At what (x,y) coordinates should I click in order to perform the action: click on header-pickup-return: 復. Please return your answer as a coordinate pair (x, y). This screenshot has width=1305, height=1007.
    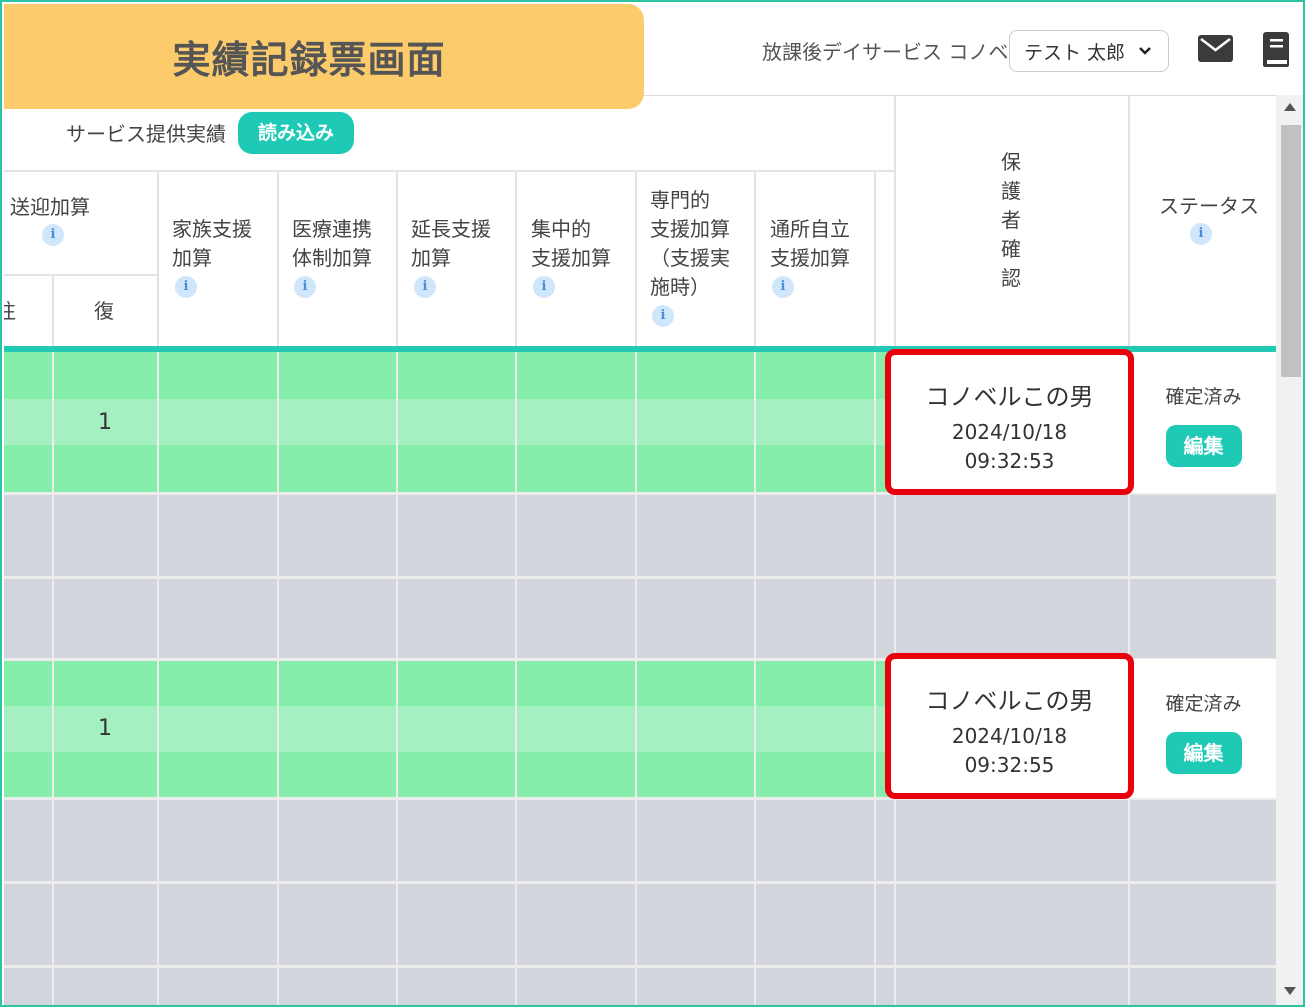
    Looking at the image, I should click on (104, 311).